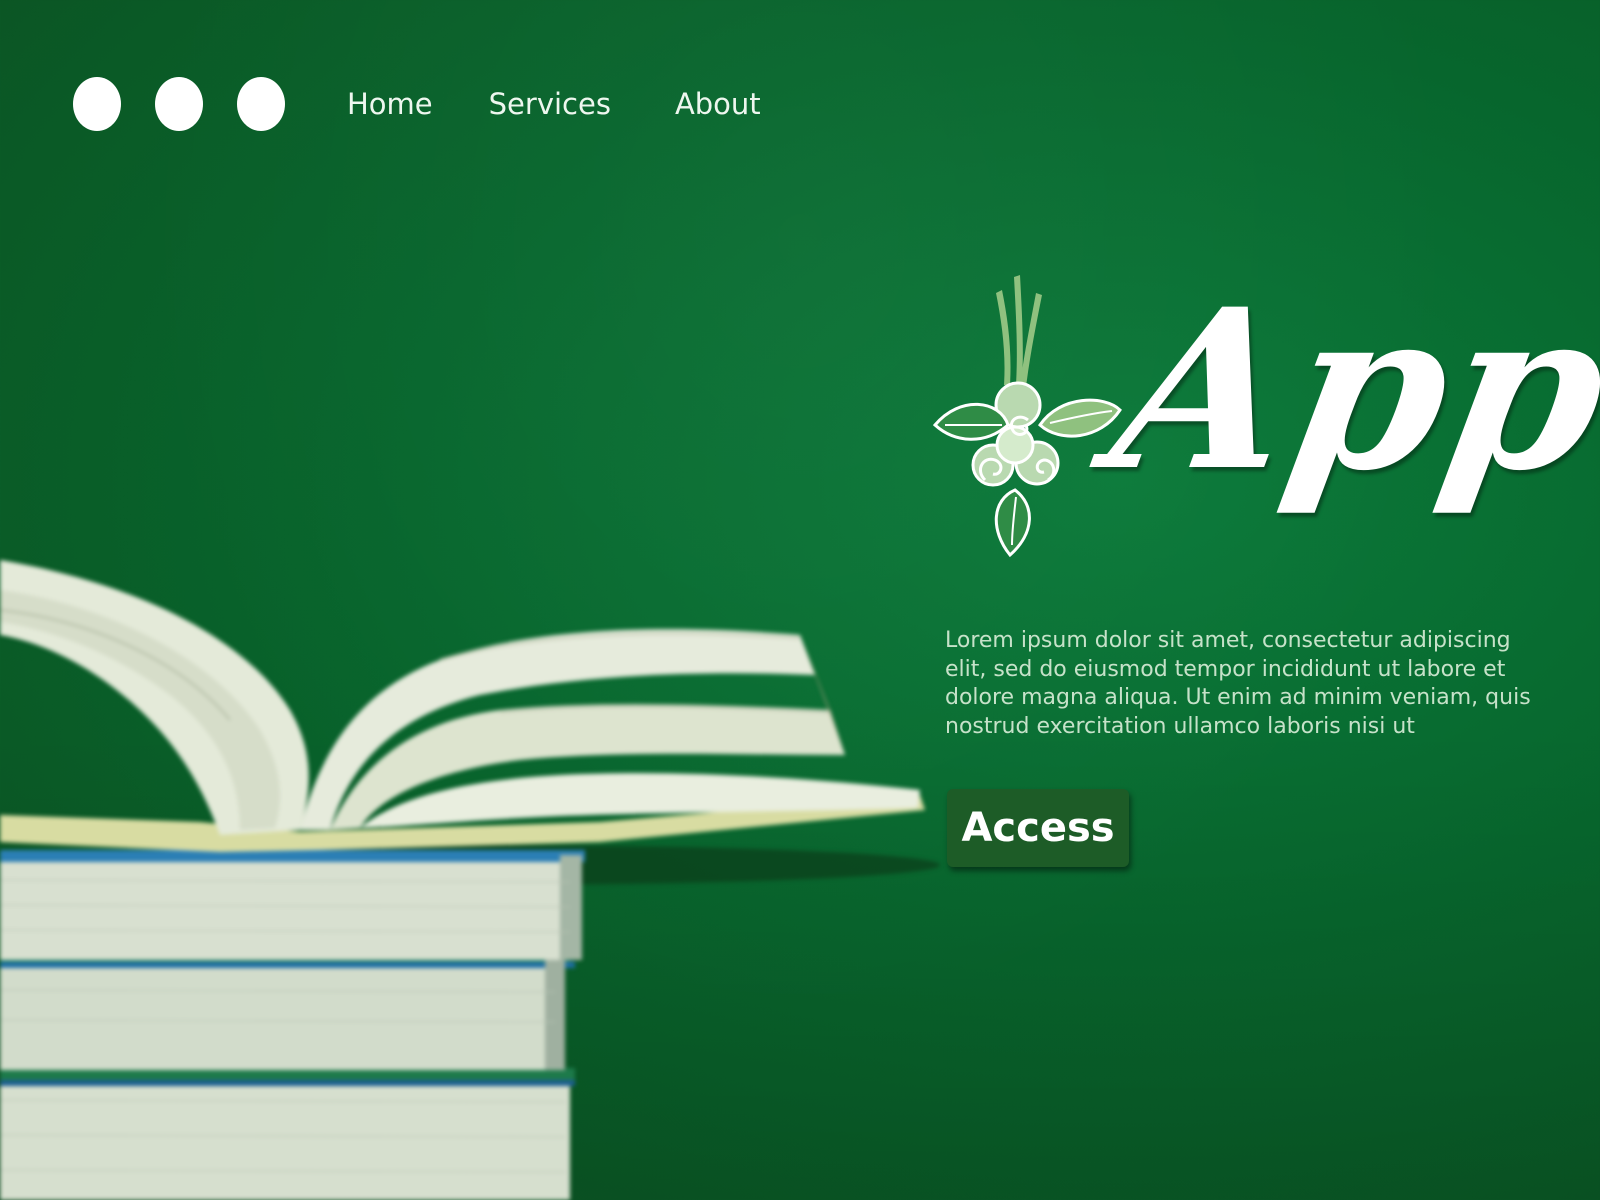  Describe the element at coordinates (261, 104) in the screenshot. I see `dot-3-icon` at that location.